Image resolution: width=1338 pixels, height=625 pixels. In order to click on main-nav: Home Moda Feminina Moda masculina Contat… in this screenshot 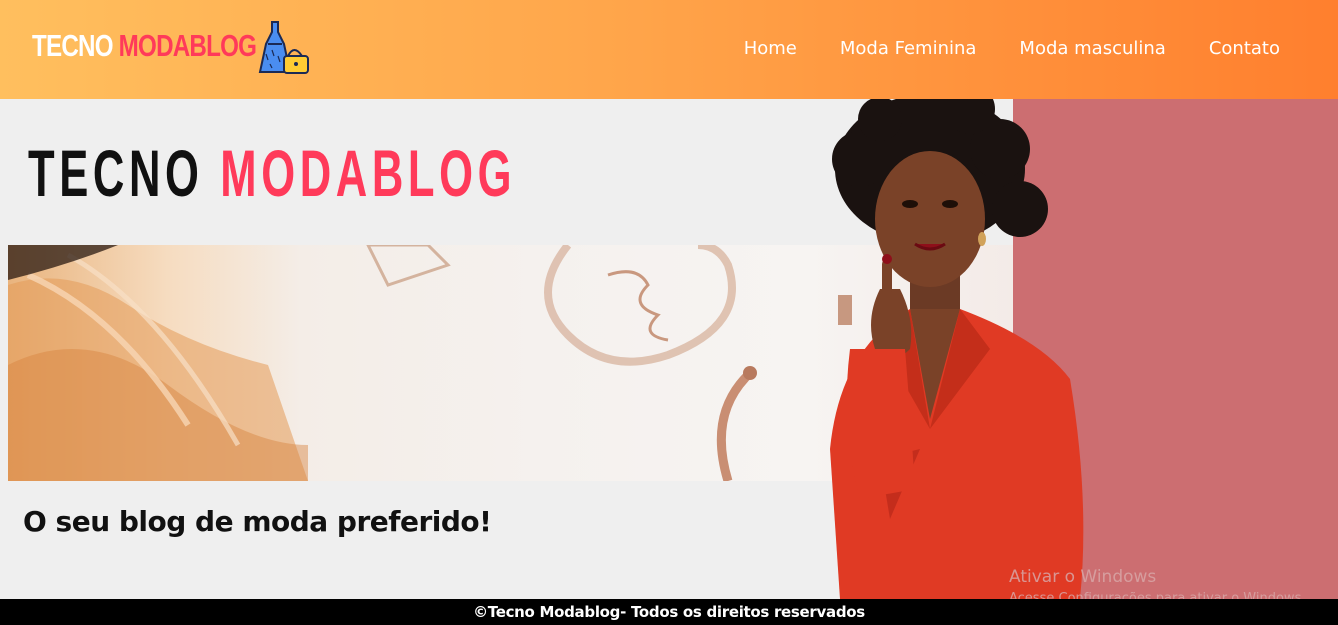, I will do `click(1012, 48)`.